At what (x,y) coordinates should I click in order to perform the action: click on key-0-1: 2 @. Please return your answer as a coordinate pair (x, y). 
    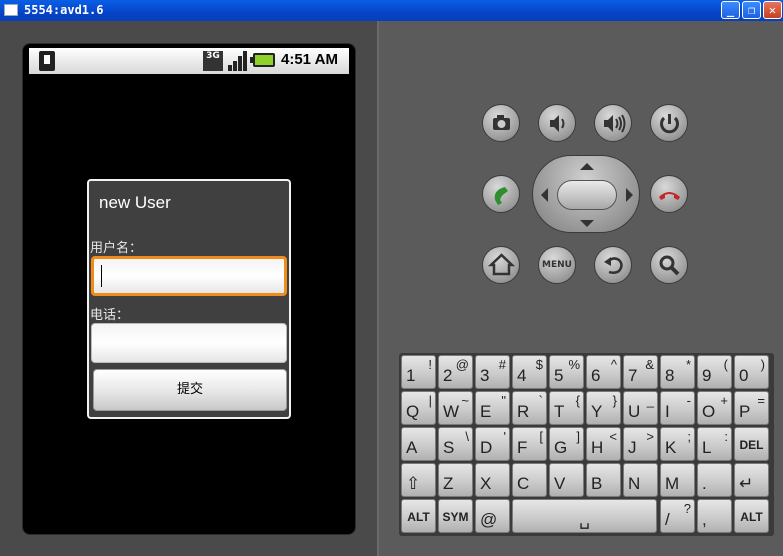
    Looking at the image, I should click on (455, 372).